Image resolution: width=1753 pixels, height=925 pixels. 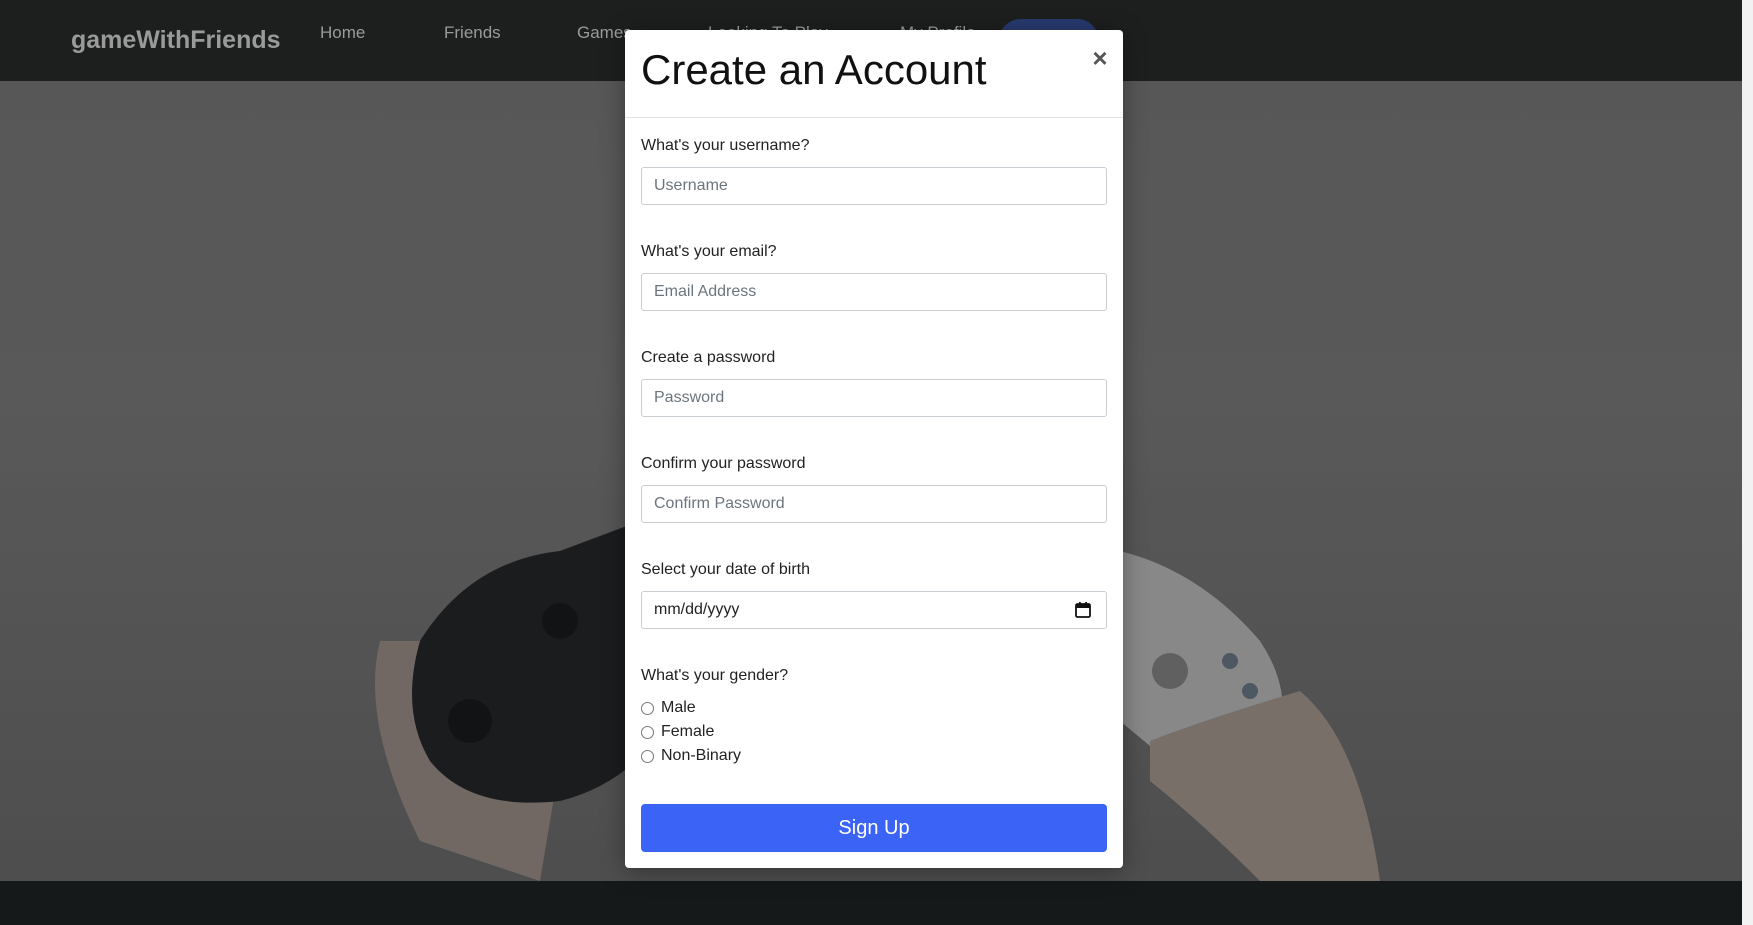 What do you see at coordinates (342, 33) in the screenshot?
I see `nav-link-home: Home` at bounding box center [342, 33].